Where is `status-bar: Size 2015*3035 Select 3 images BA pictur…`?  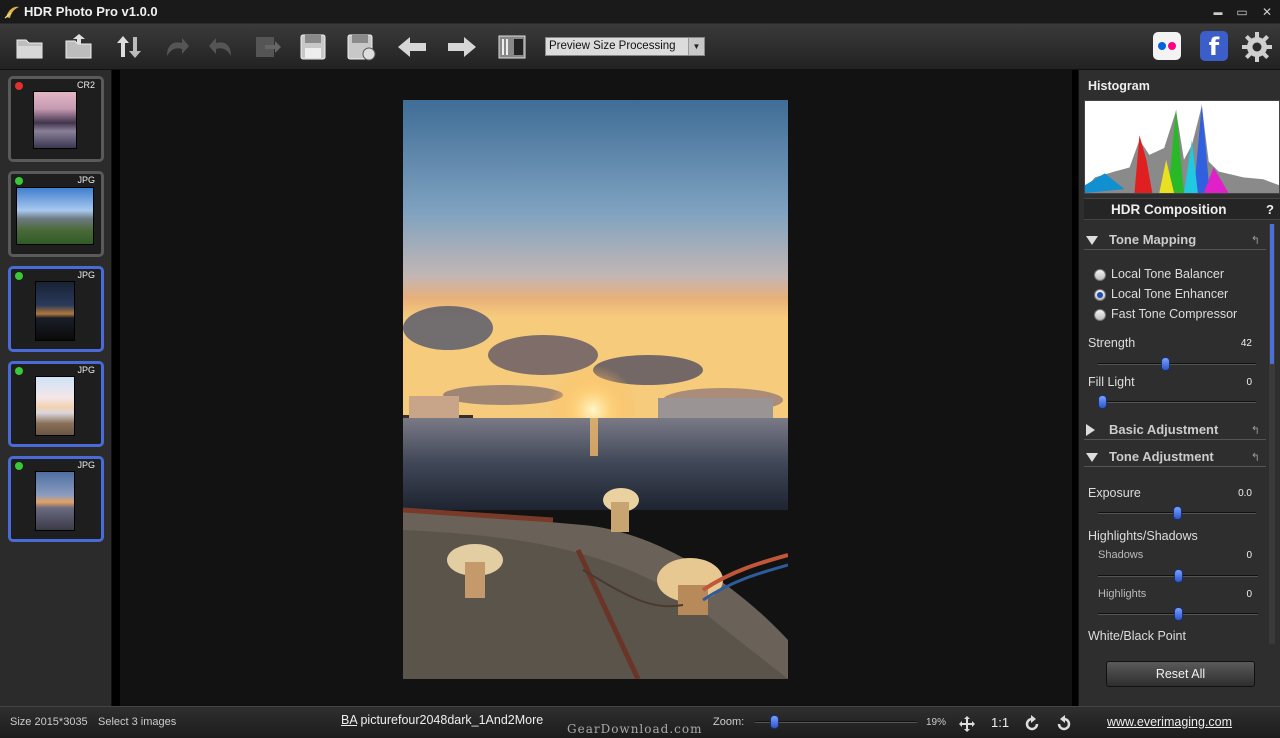 status-bar: Size 2015*3035 Select 3 images BA pictur… is located at coordinates (640, 722).